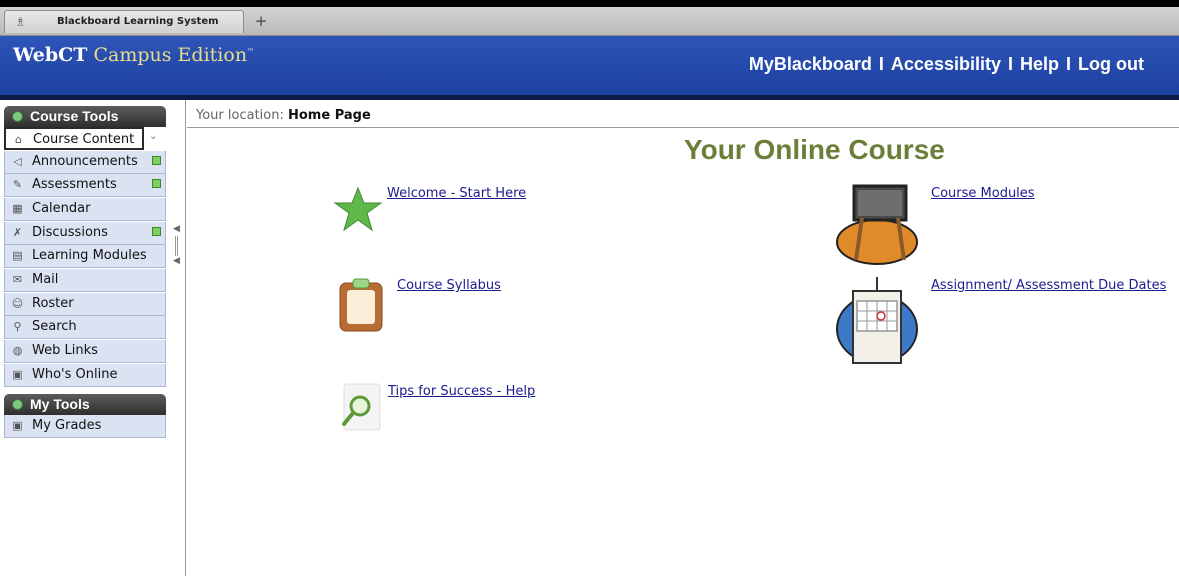  What do you see at coordinates (50, 55) in the screenshot?
I see `brand-name-bold: WebCT` at bounding box center [50, 55].